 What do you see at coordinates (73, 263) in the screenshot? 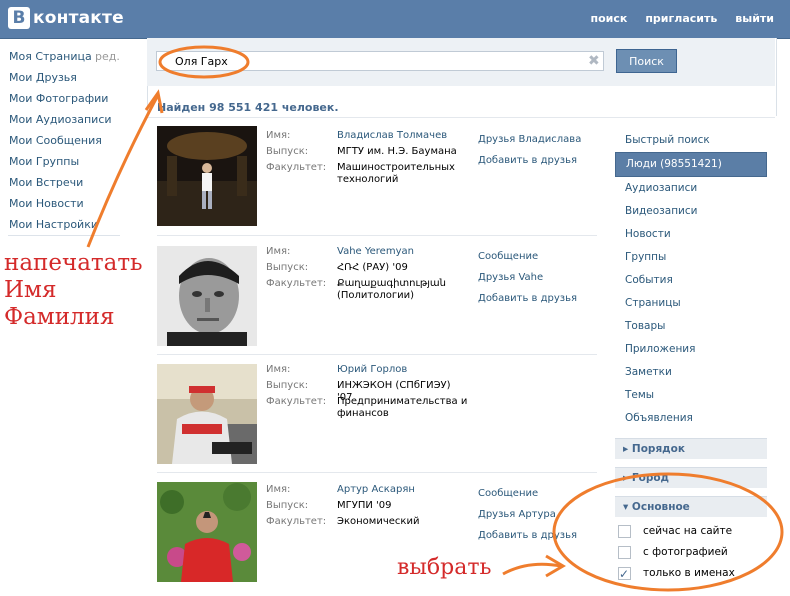
I see `annotation-line: напечатать` at bounding box center [73, 263].